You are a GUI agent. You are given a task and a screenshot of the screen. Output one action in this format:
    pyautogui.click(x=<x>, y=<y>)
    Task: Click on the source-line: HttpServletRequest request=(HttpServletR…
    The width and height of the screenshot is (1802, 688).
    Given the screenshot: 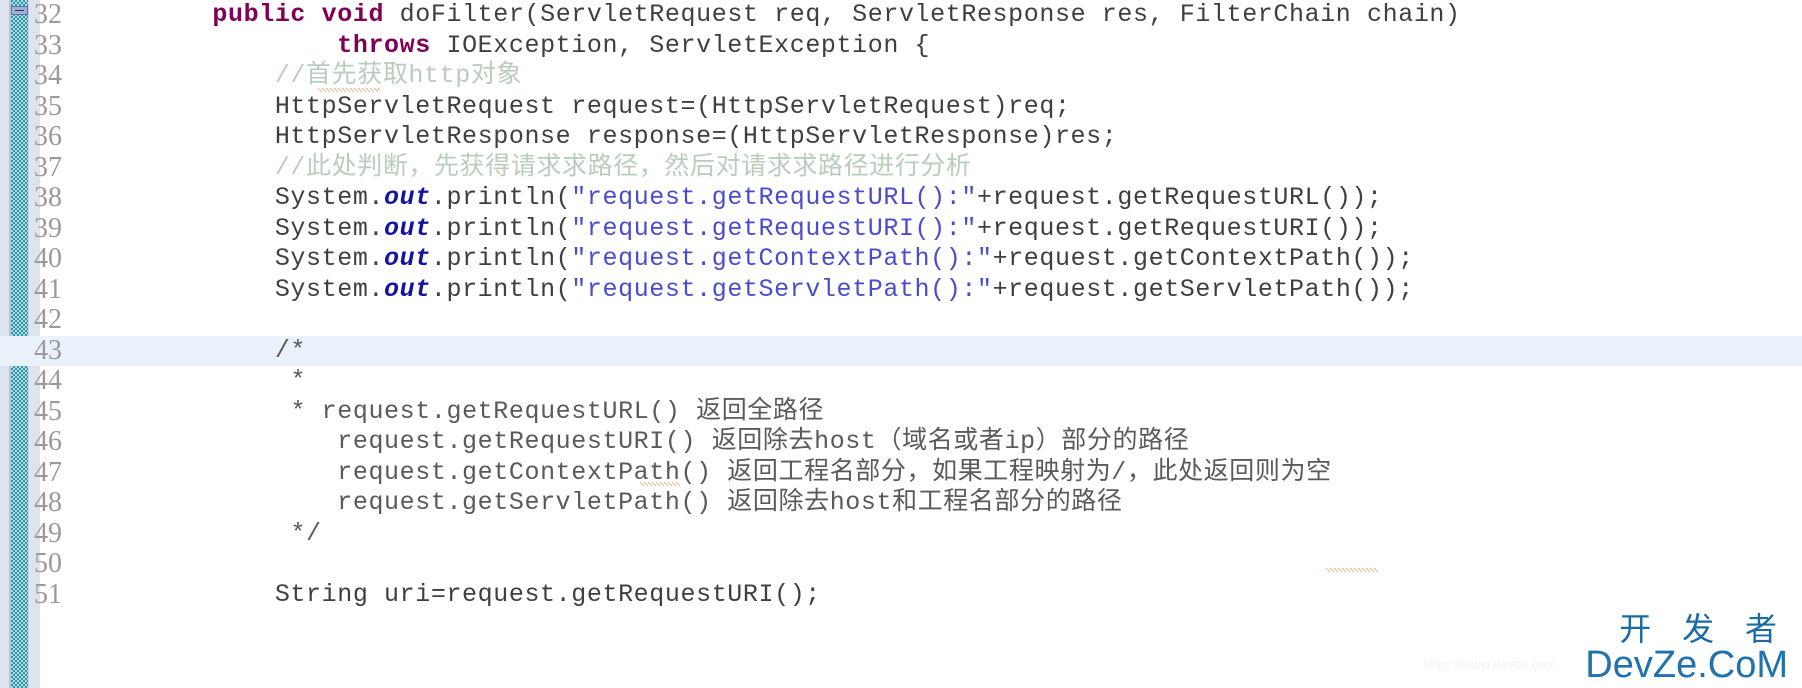 What is the action you would take?
    pyautogui.click(x=901, y=107)
    